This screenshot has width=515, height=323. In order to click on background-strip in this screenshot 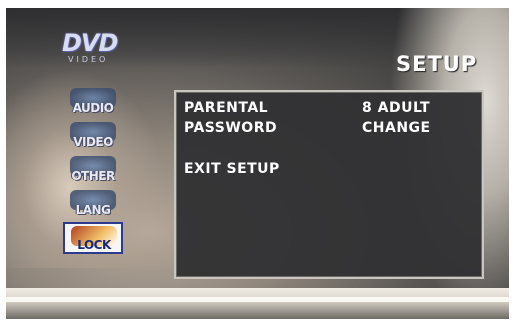, I will do `click(257, 299)`.